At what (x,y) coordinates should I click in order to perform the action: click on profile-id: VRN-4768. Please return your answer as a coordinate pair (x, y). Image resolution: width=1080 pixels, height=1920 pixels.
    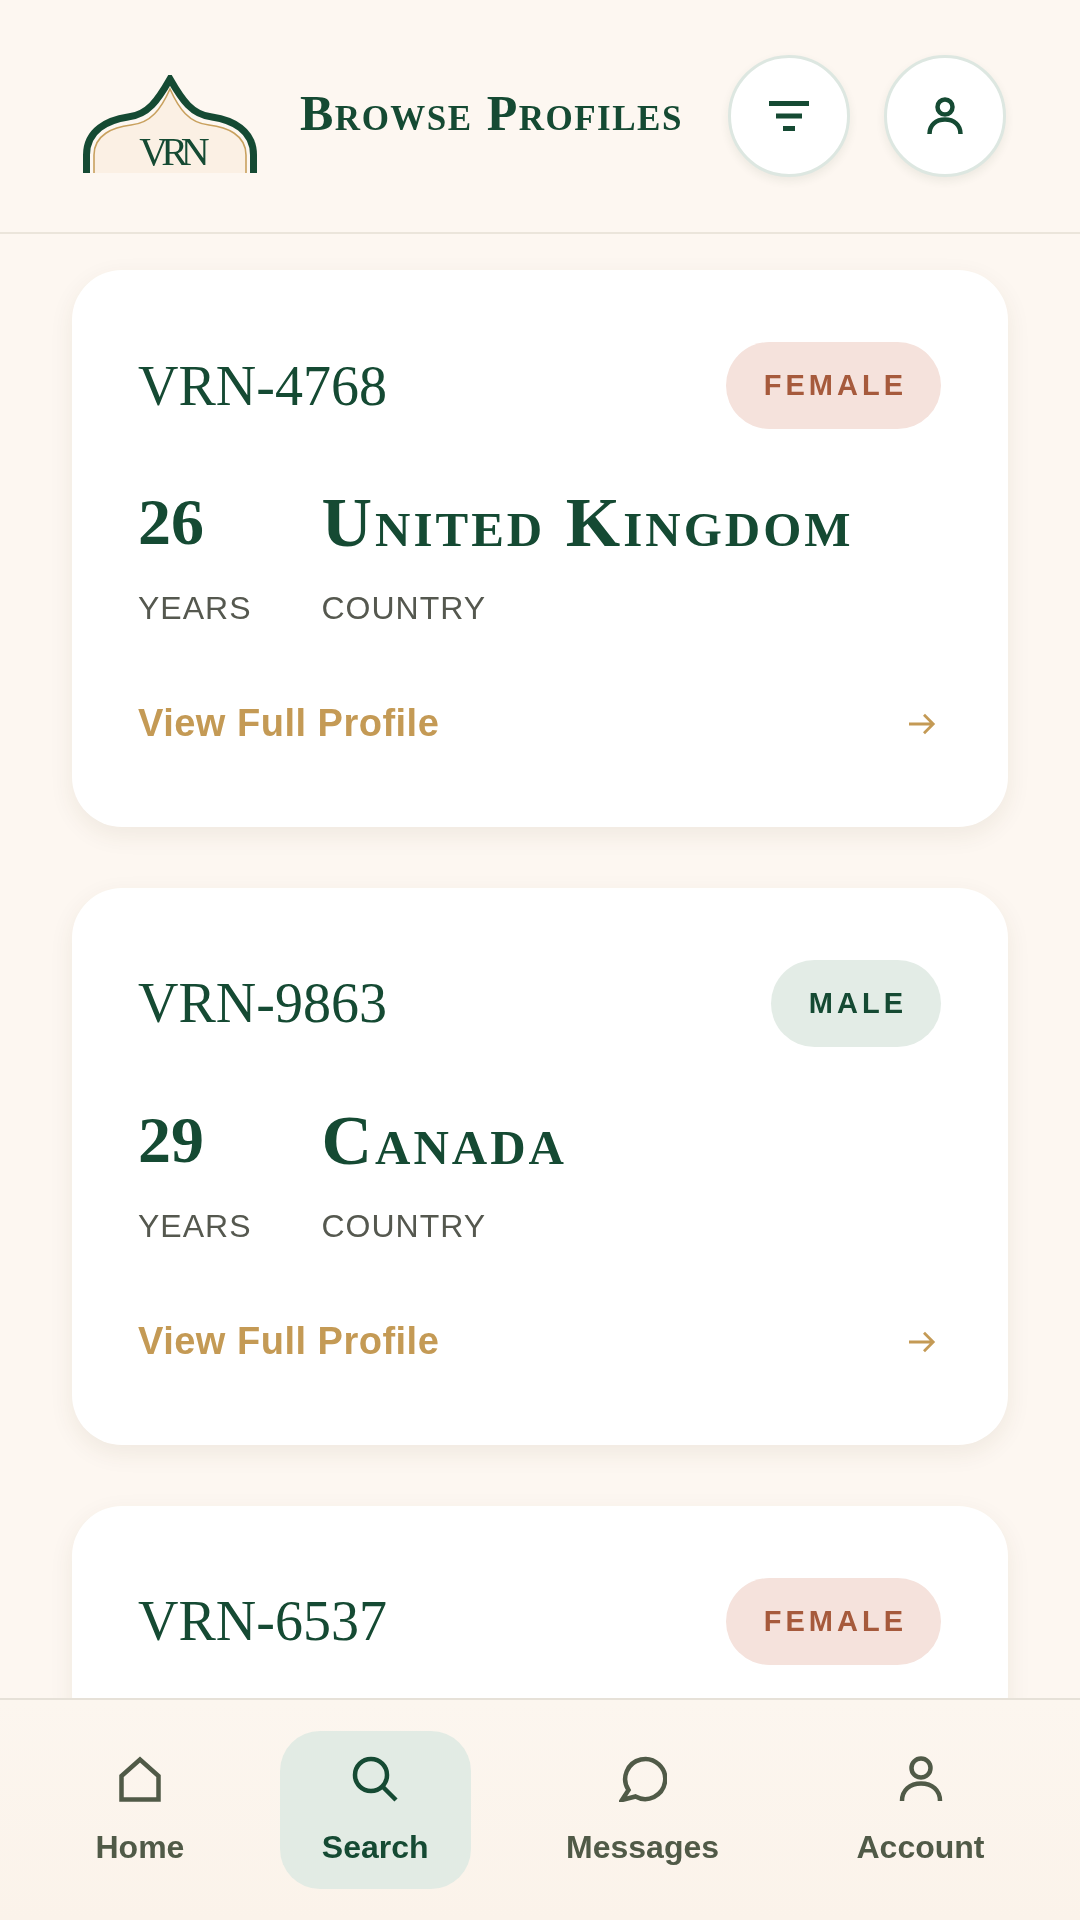
    Looking at the image, I should click on (262, 385).